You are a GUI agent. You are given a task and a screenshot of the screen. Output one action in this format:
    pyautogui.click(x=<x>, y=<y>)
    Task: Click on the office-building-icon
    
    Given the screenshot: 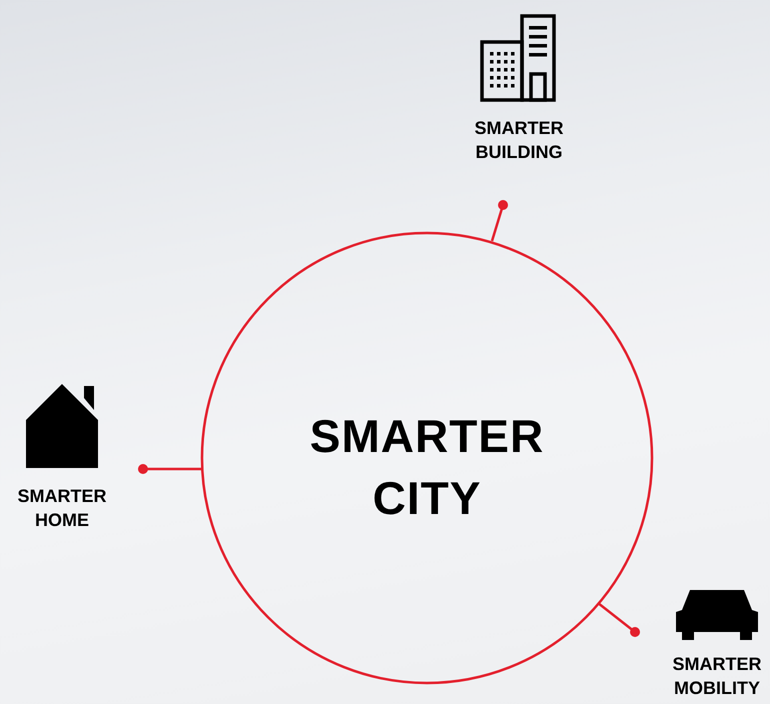 What is the action you would take?
    pyautogui.click(x=518, y=58)
    